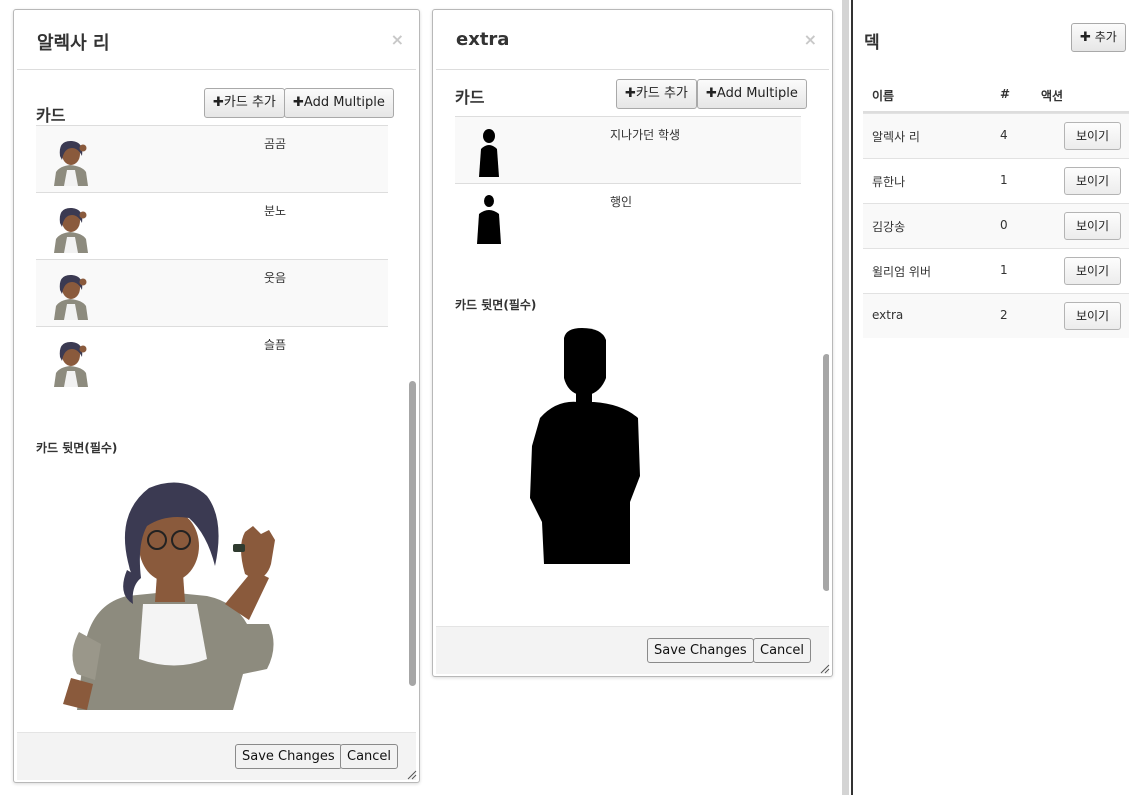  Describe the element at coordinates (883, 96) in the screenshot. I see `column-header-name: 이름` at that location.